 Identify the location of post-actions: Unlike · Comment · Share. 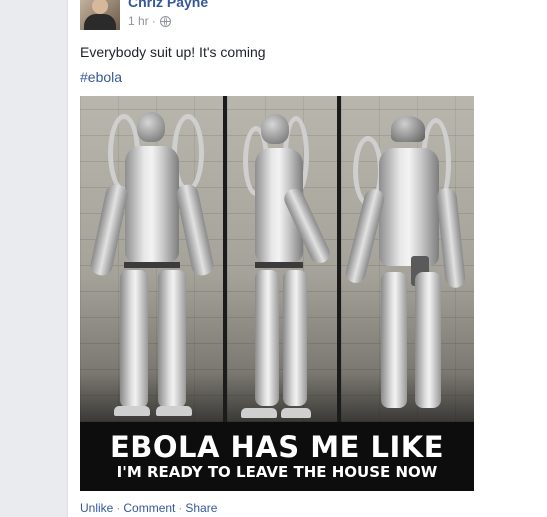
(148, 508).